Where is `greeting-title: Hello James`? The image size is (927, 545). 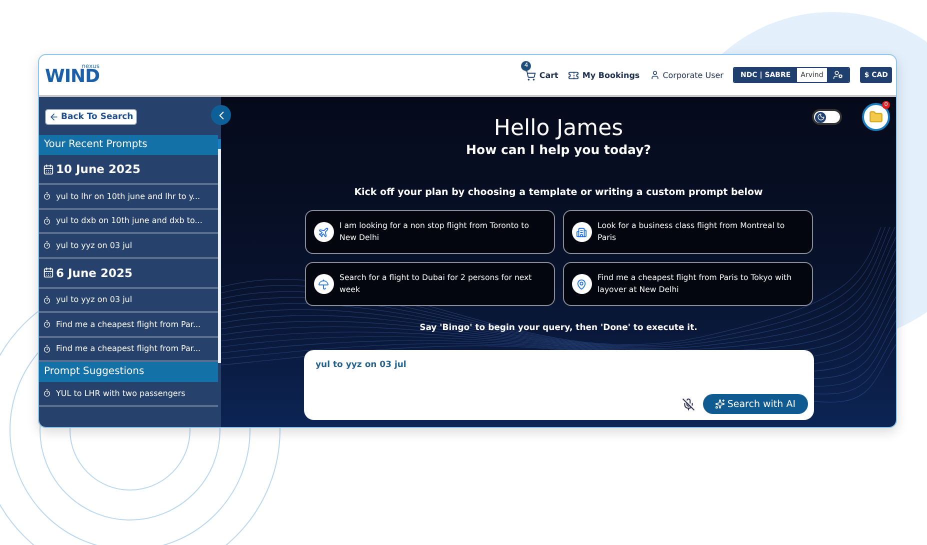
greeting-title: Hello James is located at coordinates (559, 129).